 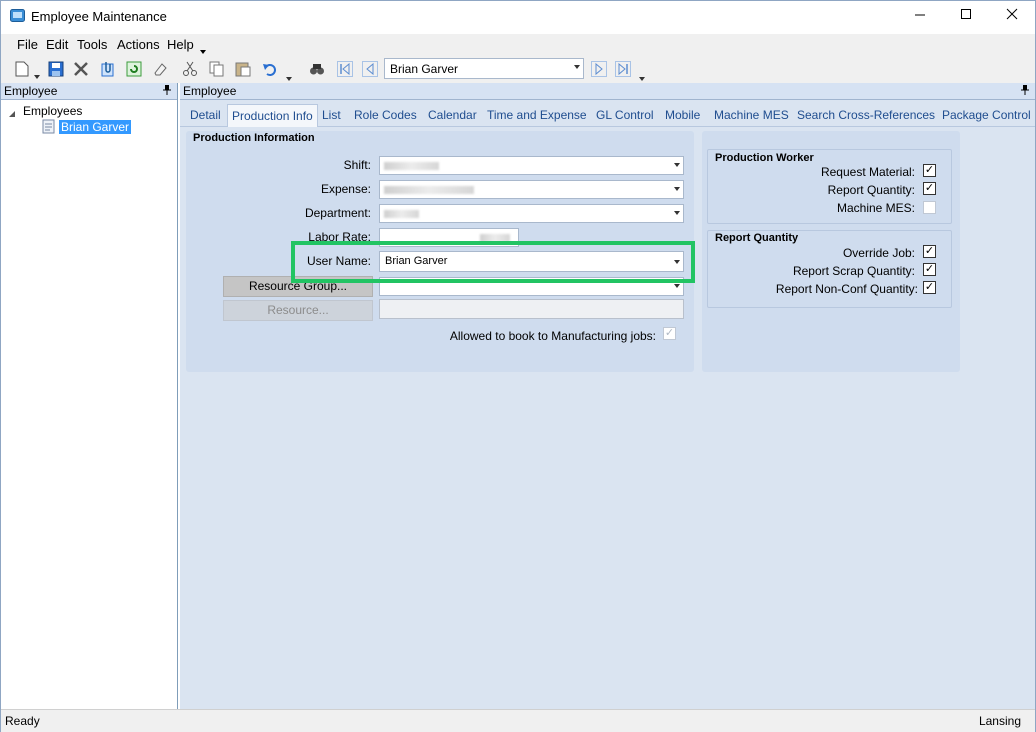 I want to click on report-nonconf-checkbox: ✓, so click(x=929, y=287).